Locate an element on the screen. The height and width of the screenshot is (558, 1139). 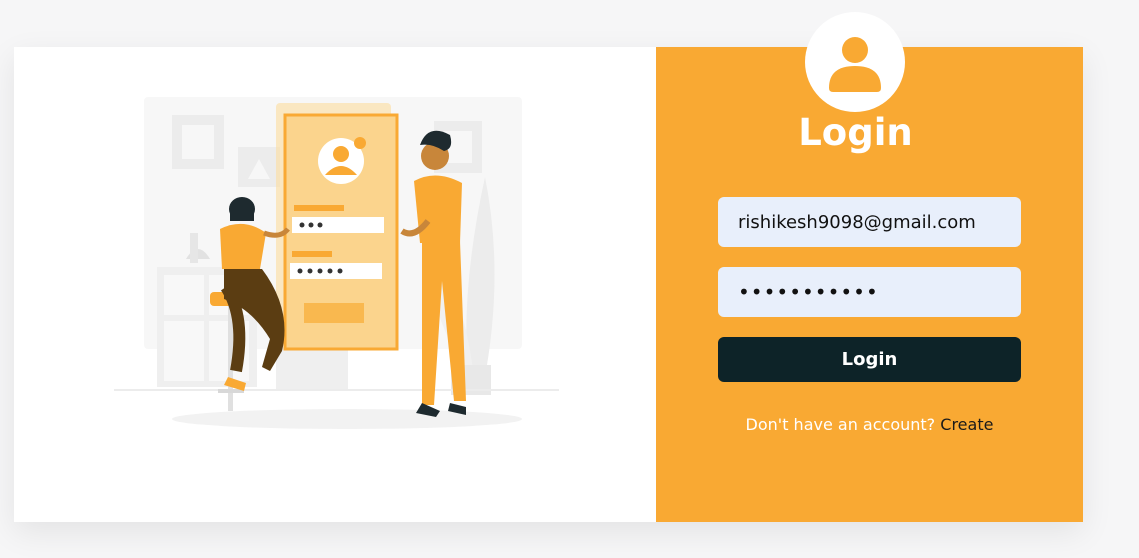
user-avatar-icon is located at coordinates (855, 62).